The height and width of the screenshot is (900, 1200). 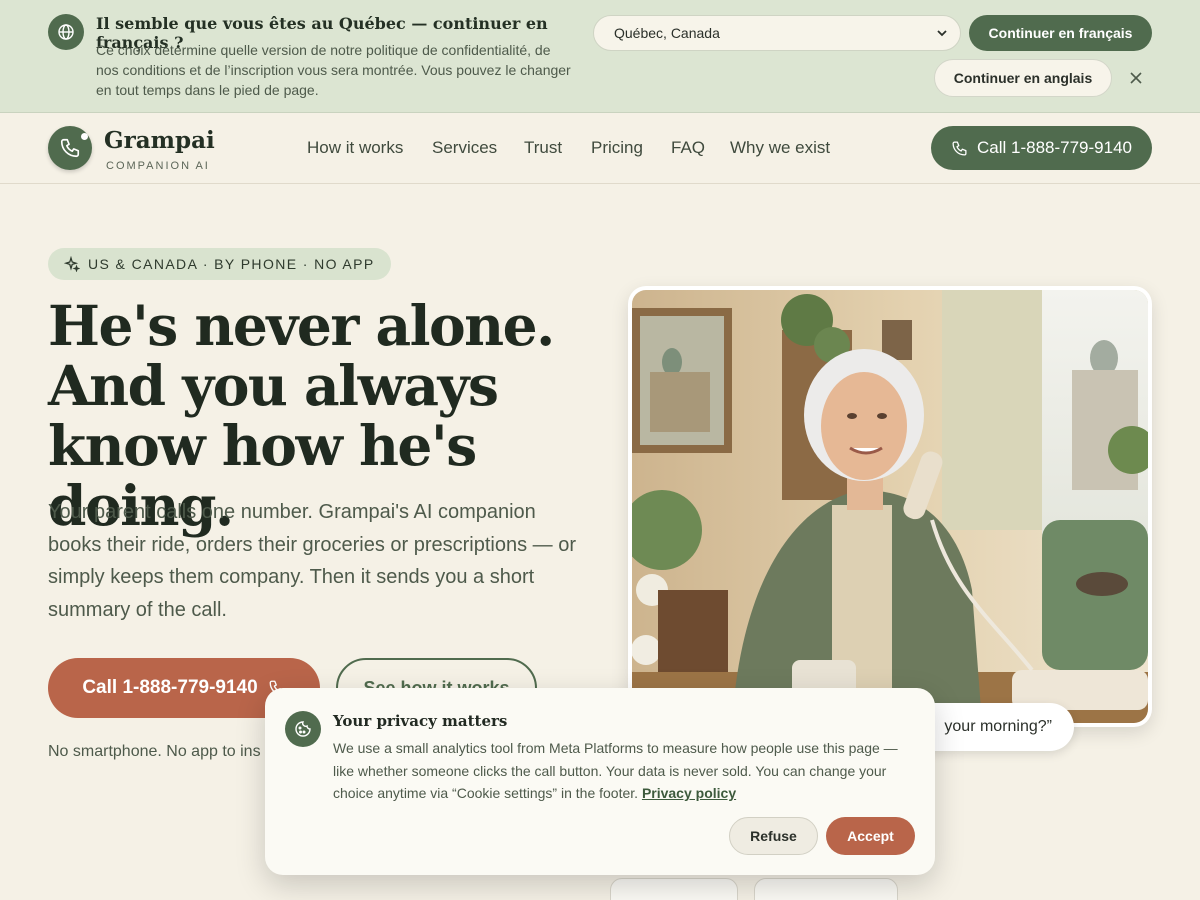 What do you see at coordinates (1023, 78) in the screenshot?
I see `continue-english-button: Continuer en anglais` at bounding box center [1023, 78].